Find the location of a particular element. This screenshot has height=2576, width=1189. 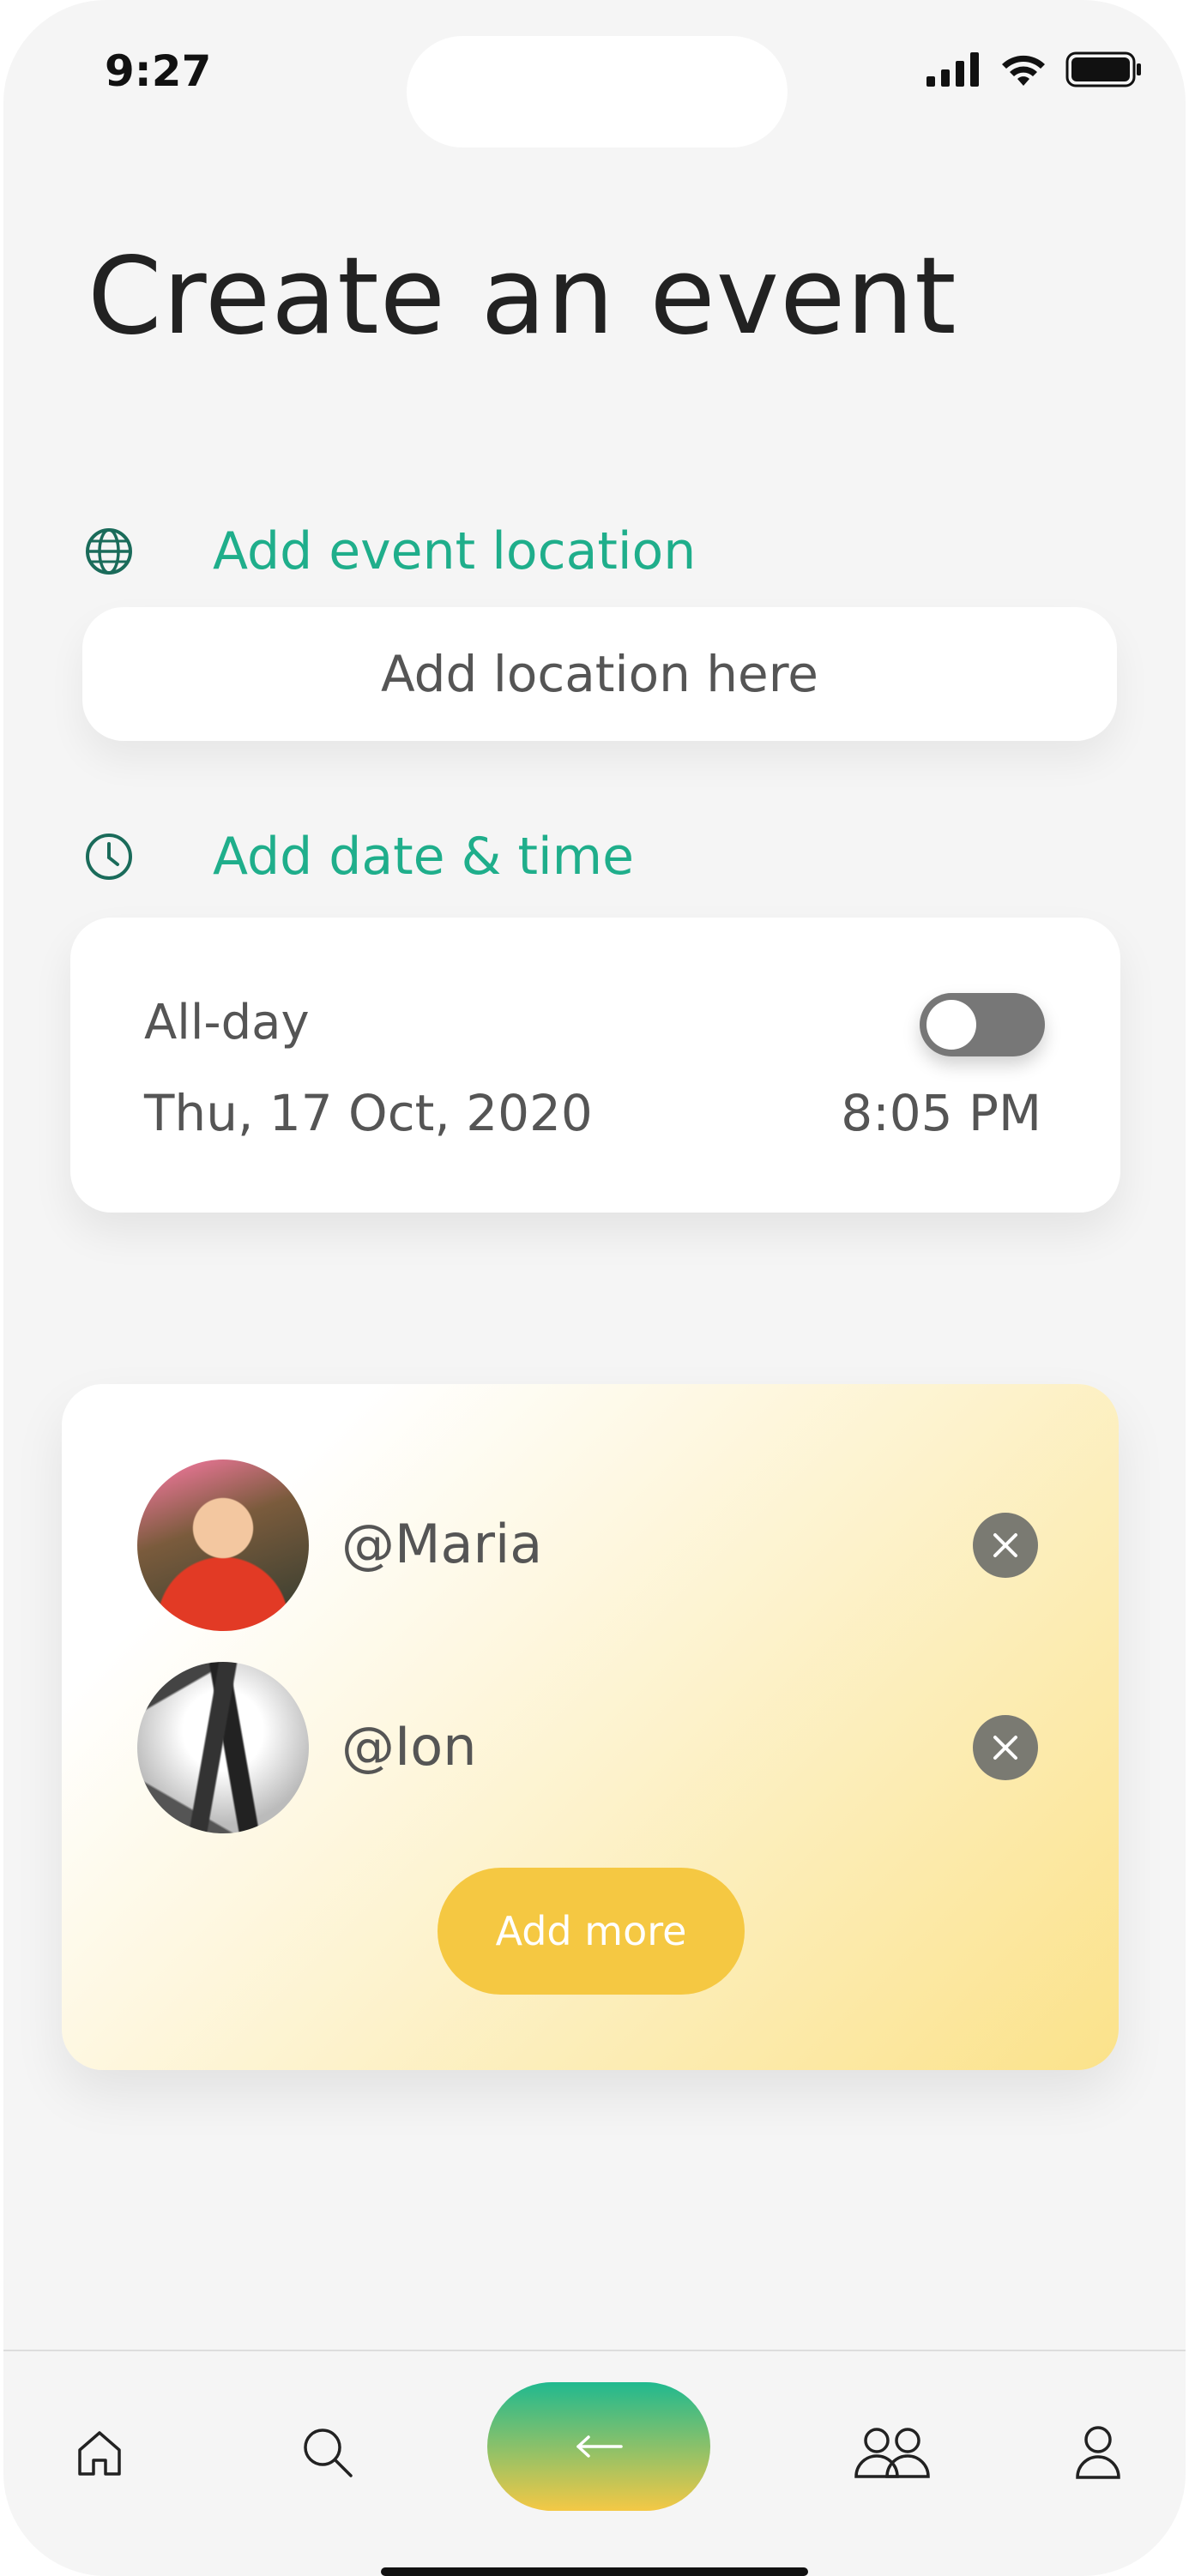

location-placeholder: Add location here is located at coordinates (600, 674).